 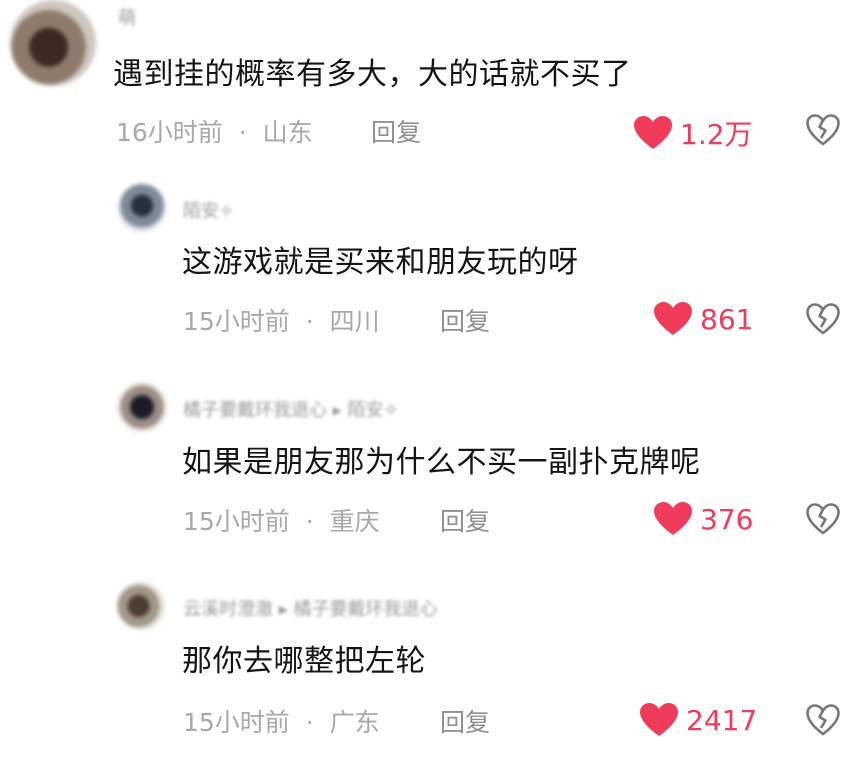 I want to click on like-count: 861, so click(x=727, y=319).